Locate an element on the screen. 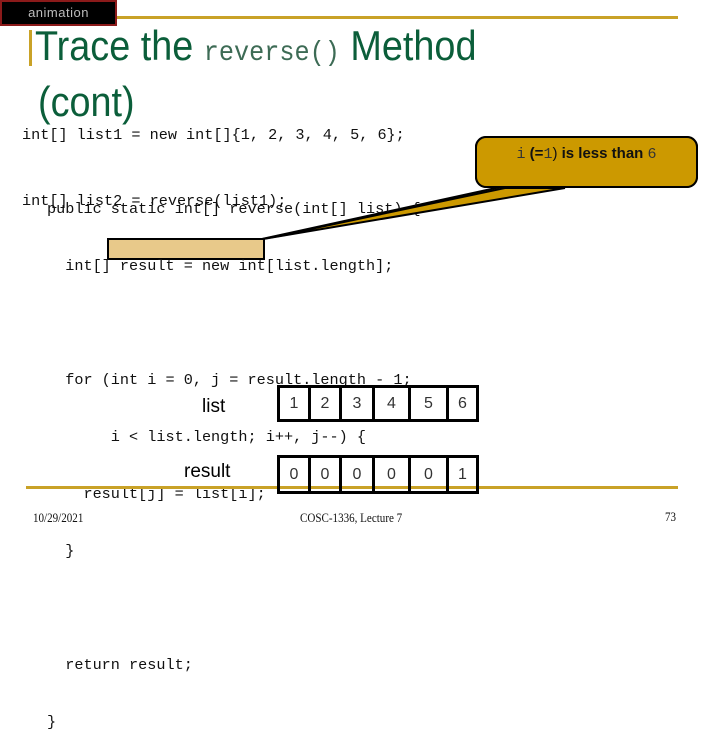  array-cell: 6 is located at coordinates (462, 403).